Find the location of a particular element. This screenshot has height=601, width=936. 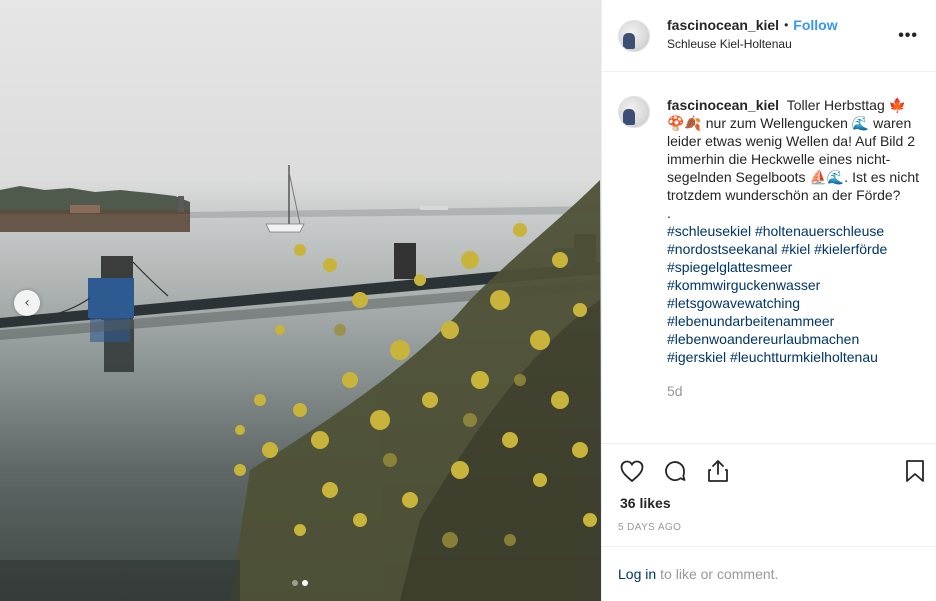

avatar is located at coordinates (634, 35).